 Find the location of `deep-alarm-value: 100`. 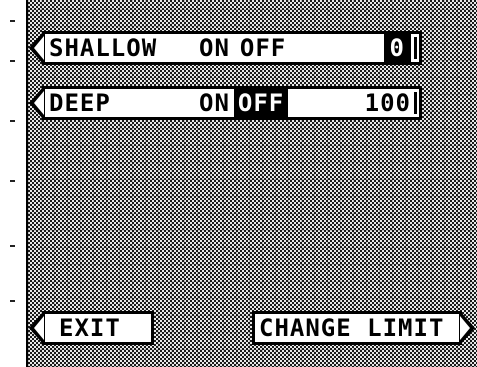

deep-alarm-value: 100 is located at coordinates (387, 103).